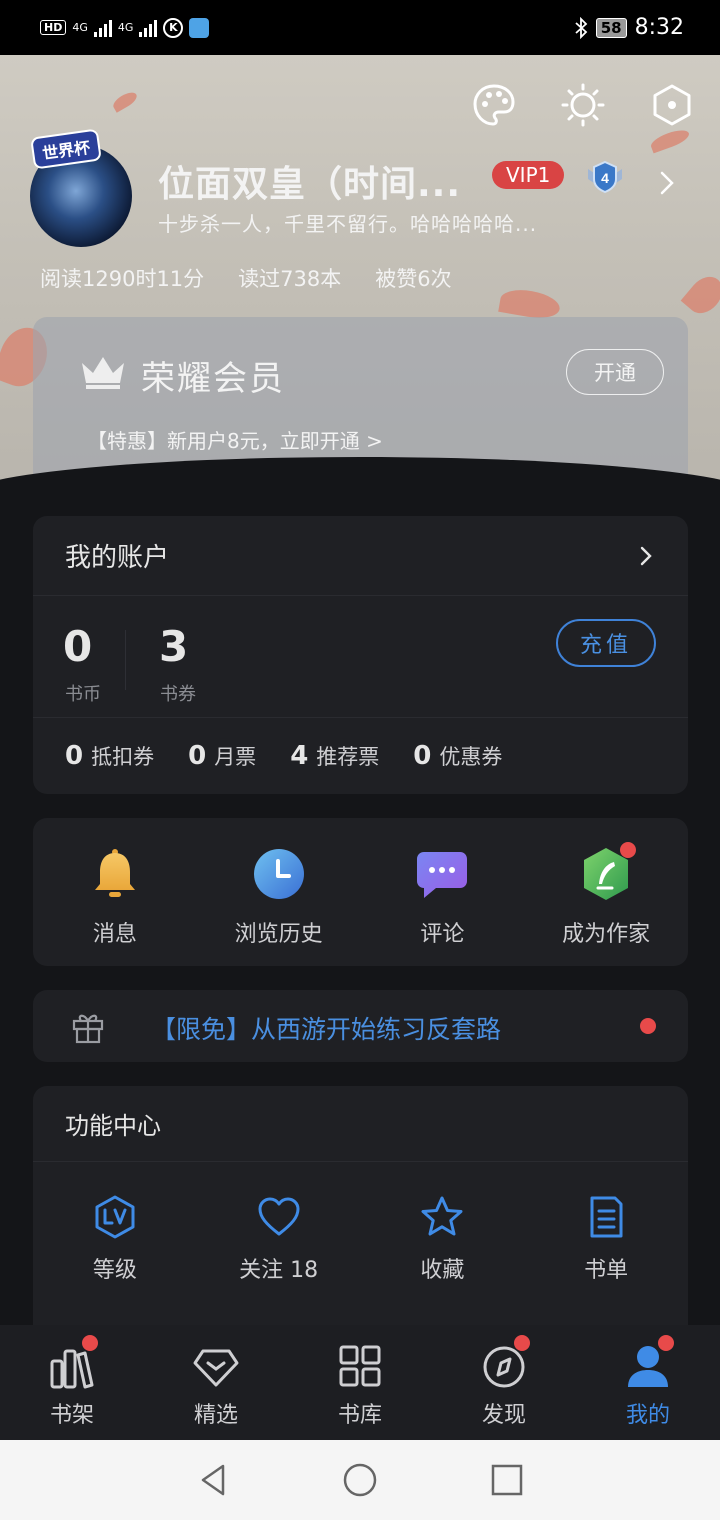 Image resolution: width=720 pixels, height=1520 pixels. I want to click on tab-library: 书库, so click(360, 1382).